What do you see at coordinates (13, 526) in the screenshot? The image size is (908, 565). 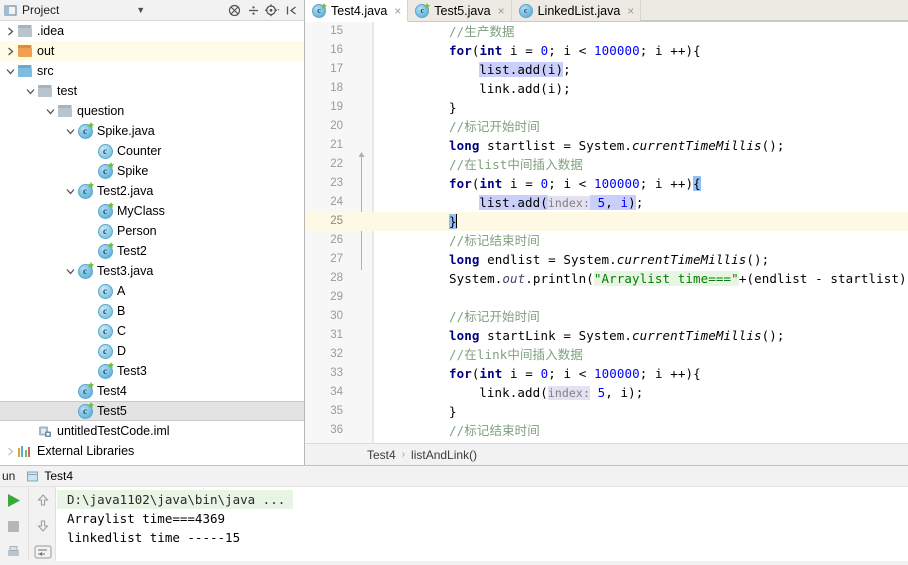 I see `stop-icon` at bounding box center [13, 526].